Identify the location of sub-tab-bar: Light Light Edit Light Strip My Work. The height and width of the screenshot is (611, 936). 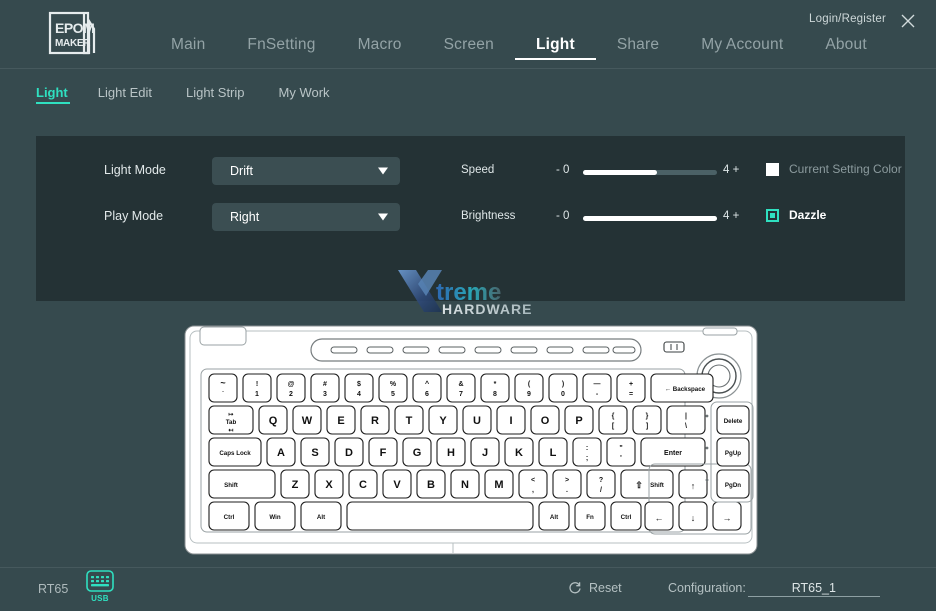
(468, 94).